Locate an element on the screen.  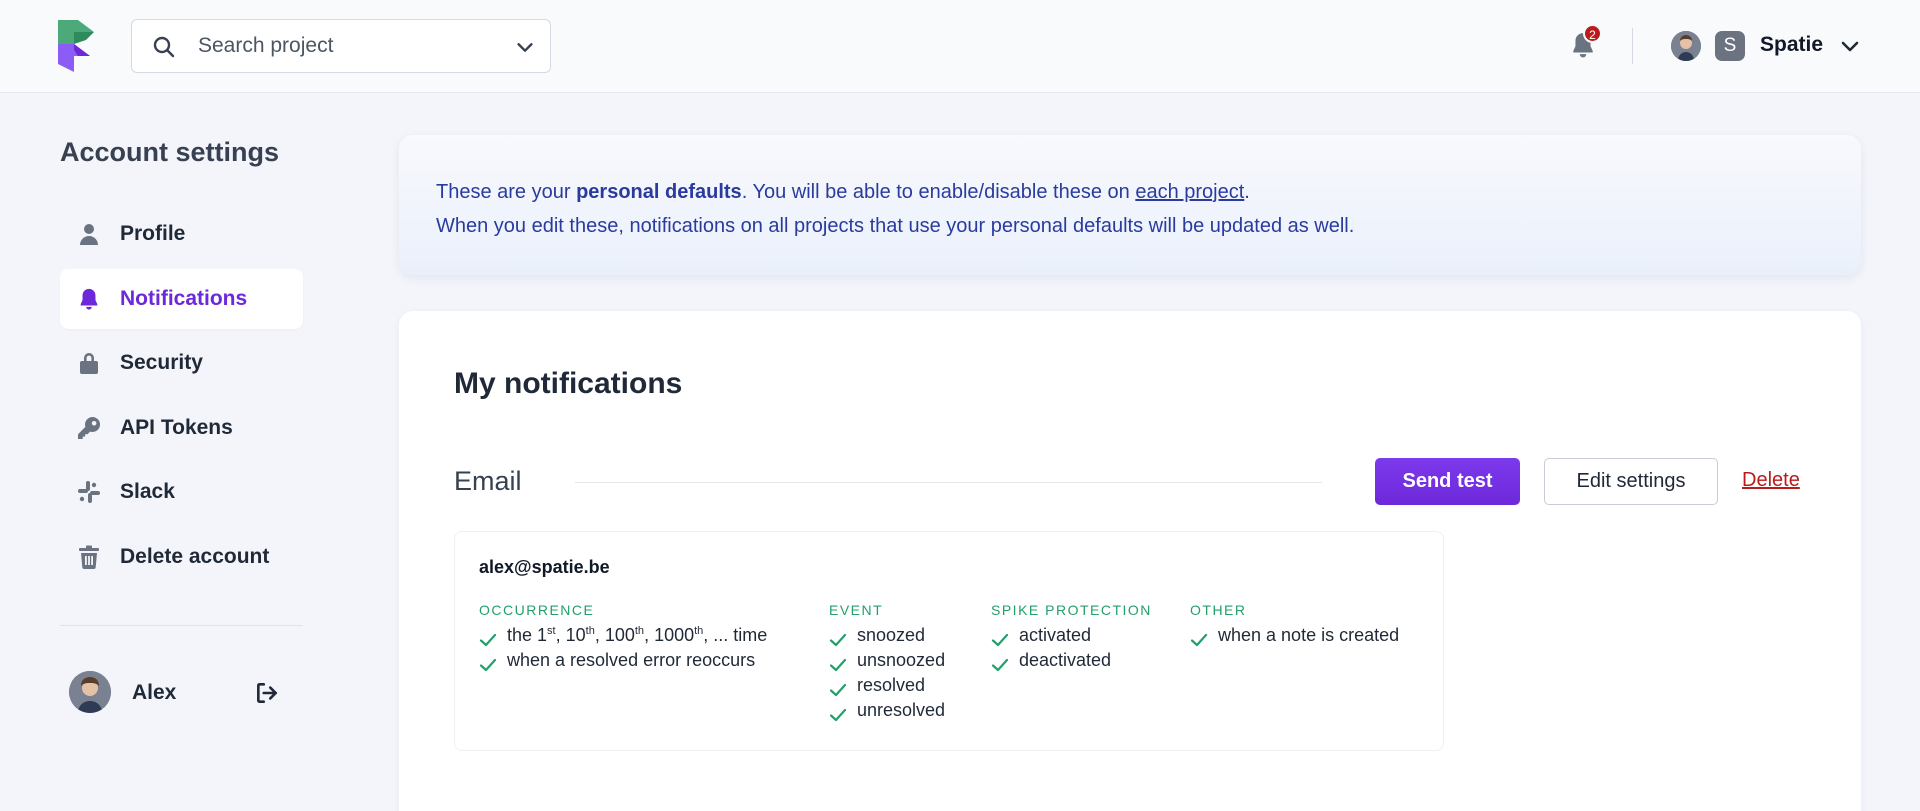
team-avatar: S is located at coordinates (1730, 46).